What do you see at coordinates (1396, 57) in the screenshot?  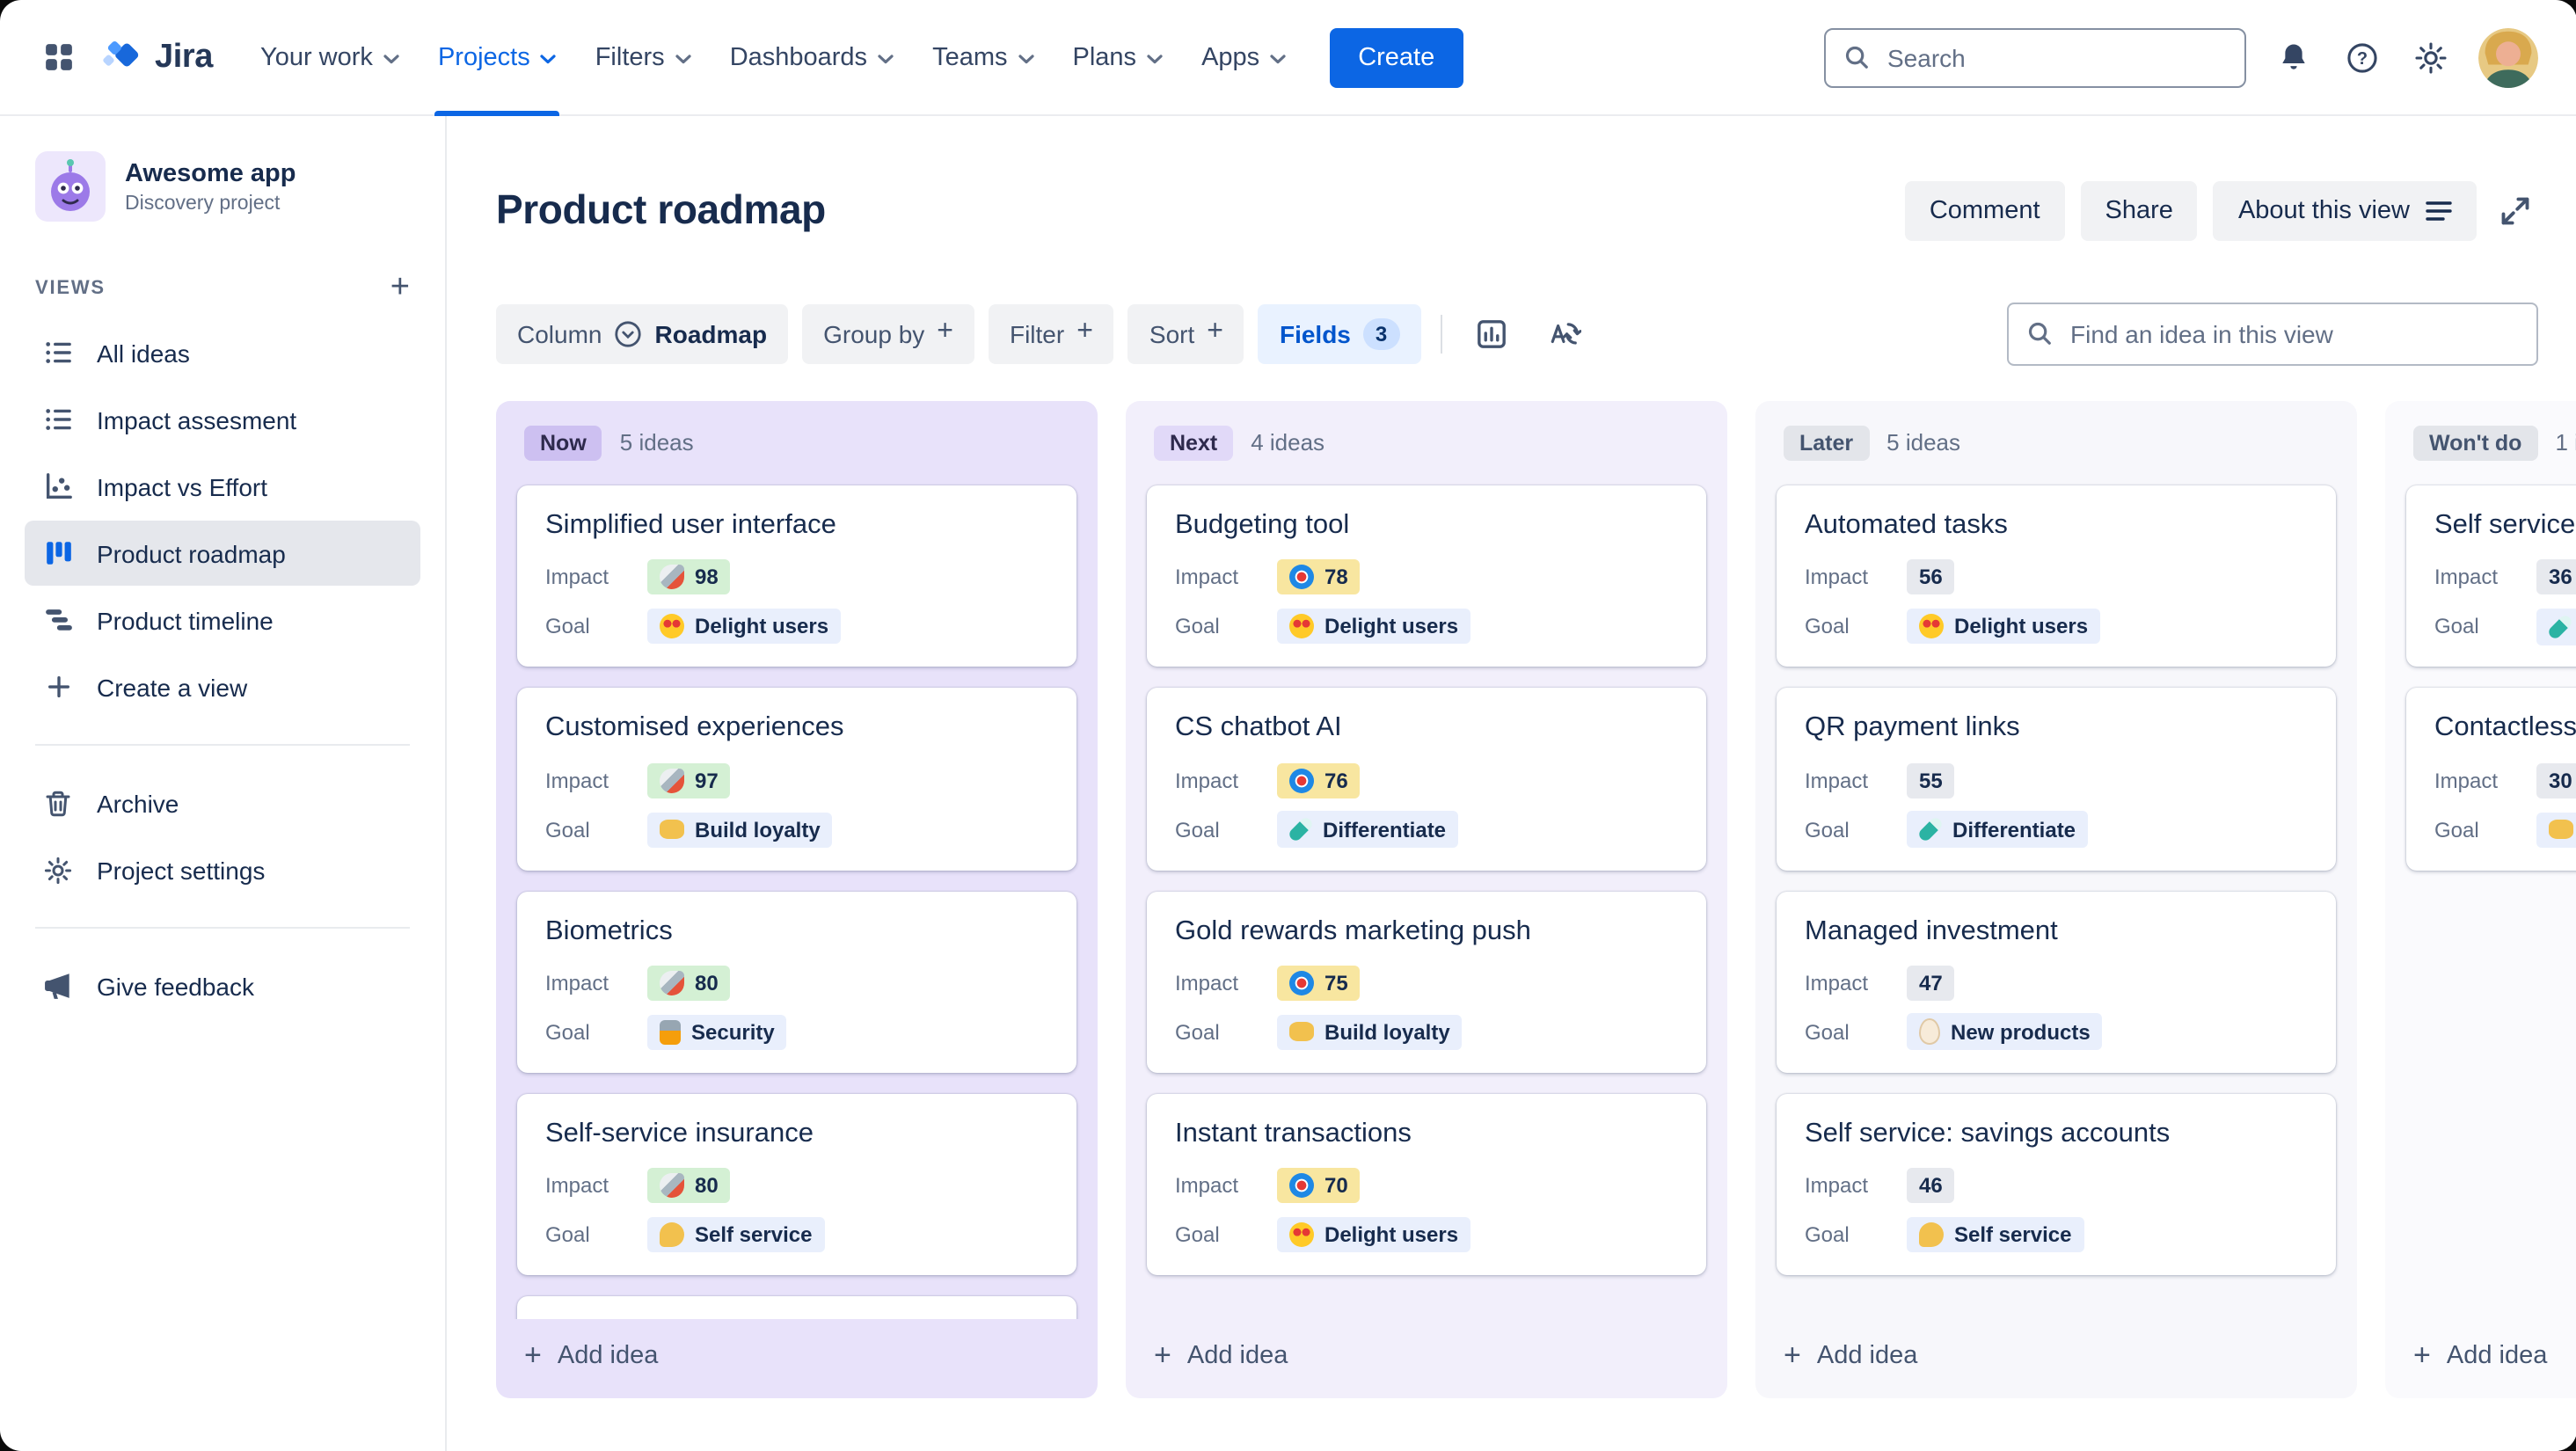 I see `create-button: Create` at bounding box center [1396, 57].